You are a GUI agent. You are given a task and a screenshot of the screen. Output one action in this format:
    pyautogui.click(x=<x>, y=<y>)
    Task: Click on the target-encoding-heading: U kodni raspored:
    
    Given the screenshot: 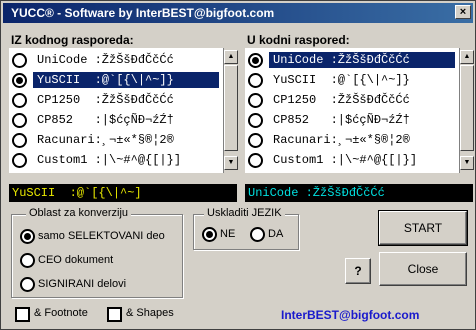 What is the action you would take?
    pyautogui.click(x=298, y=40)
    